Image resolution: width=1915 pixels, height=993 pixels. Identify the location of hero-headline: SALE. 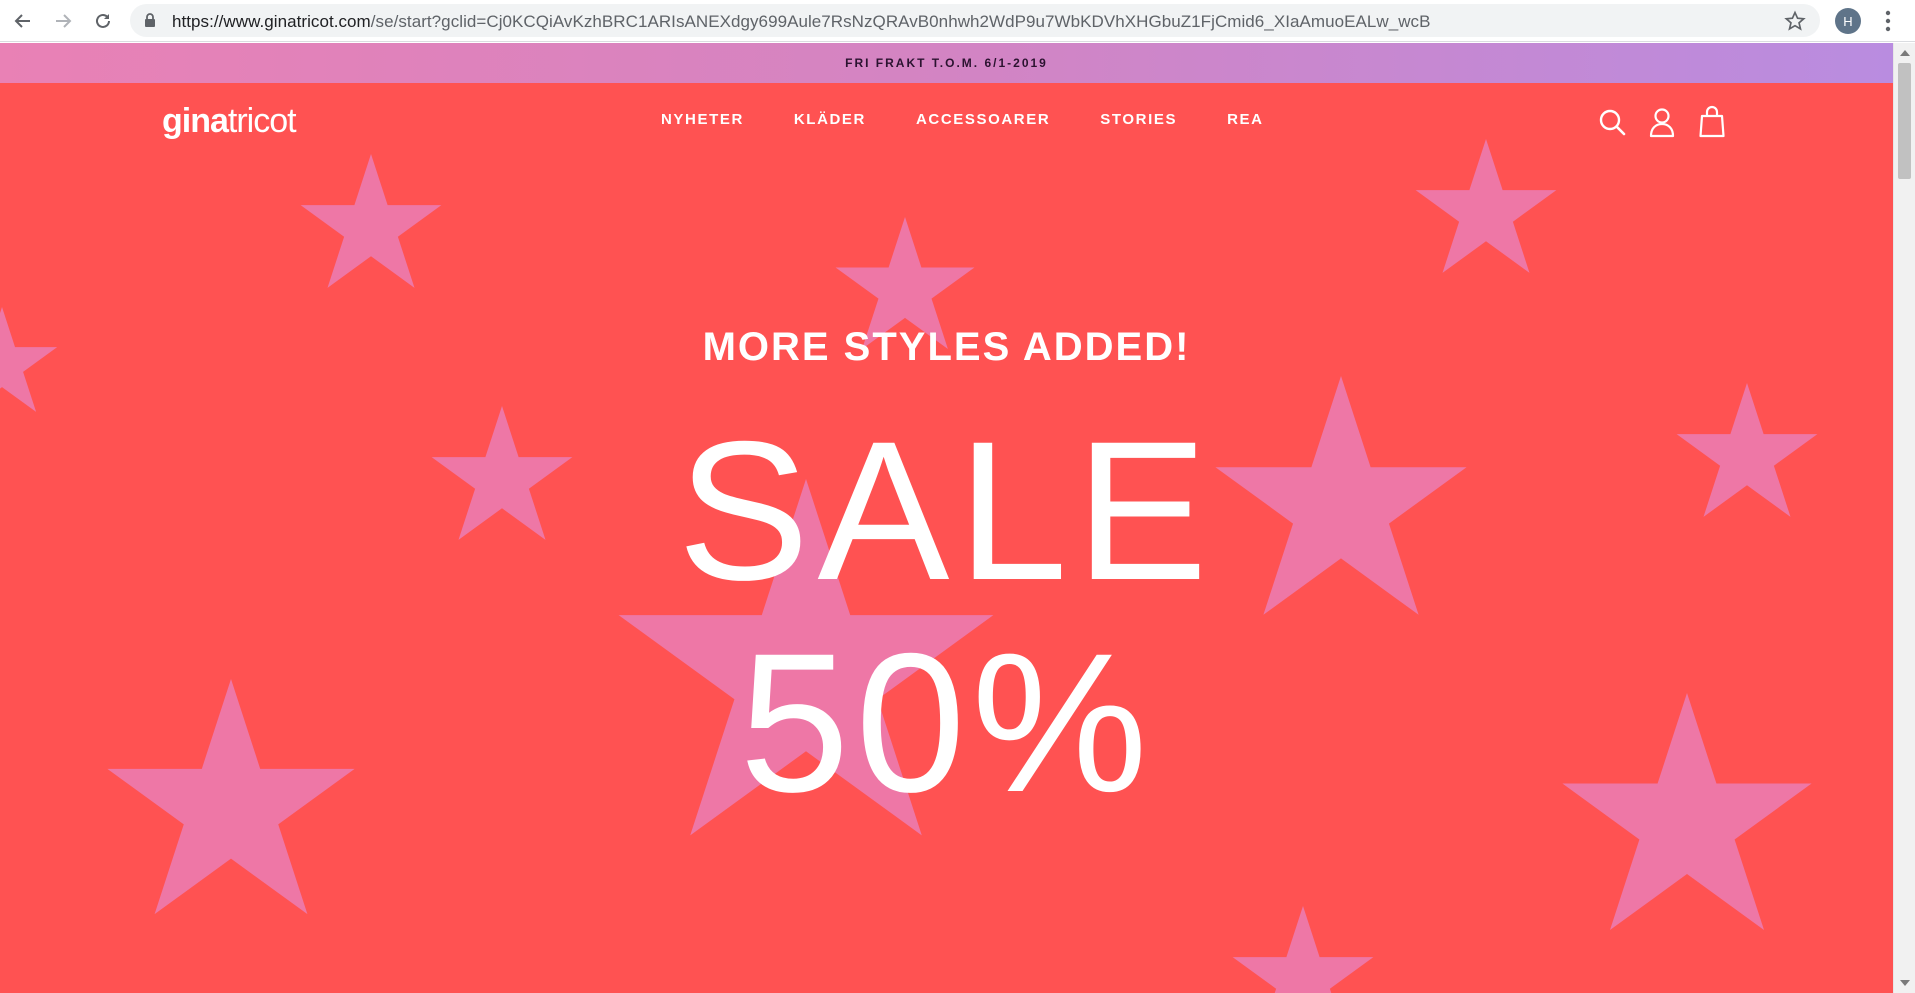
(946, 510).